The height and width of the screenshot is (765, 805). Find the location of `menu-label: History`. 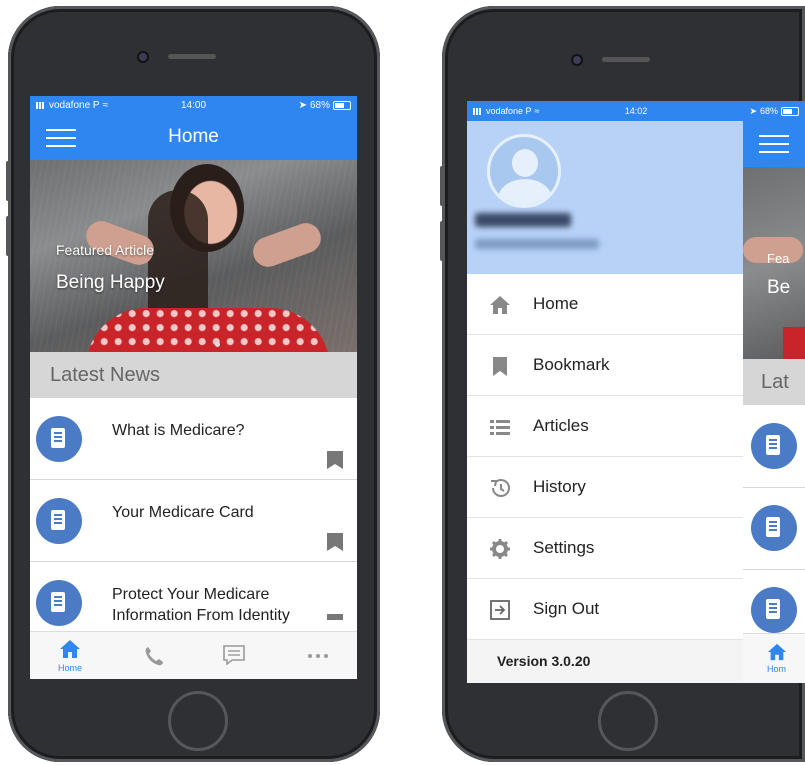

menu-label: History is located at coordinates (559, 486).